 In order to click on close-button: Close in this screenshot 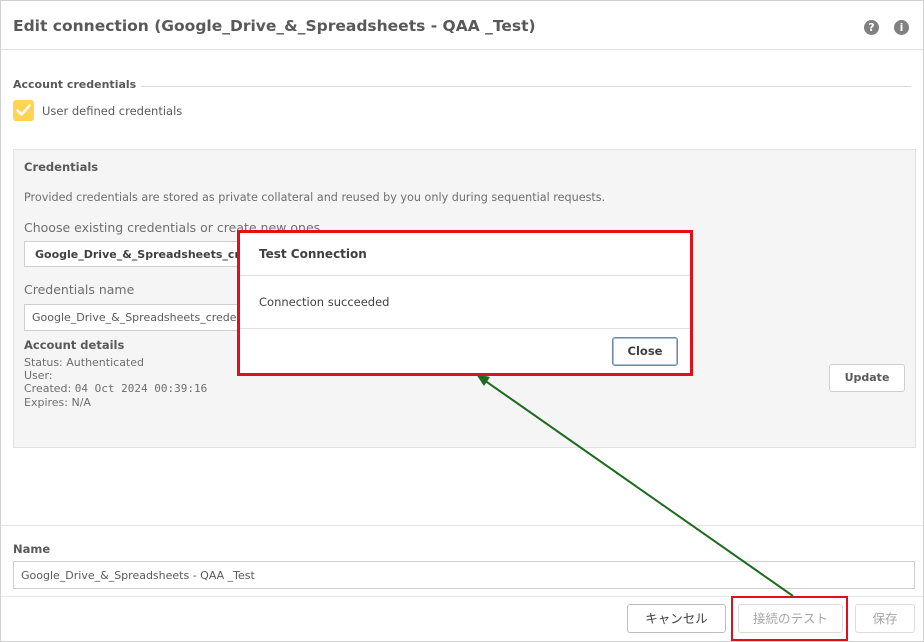, I will do `click(645, 351)`.